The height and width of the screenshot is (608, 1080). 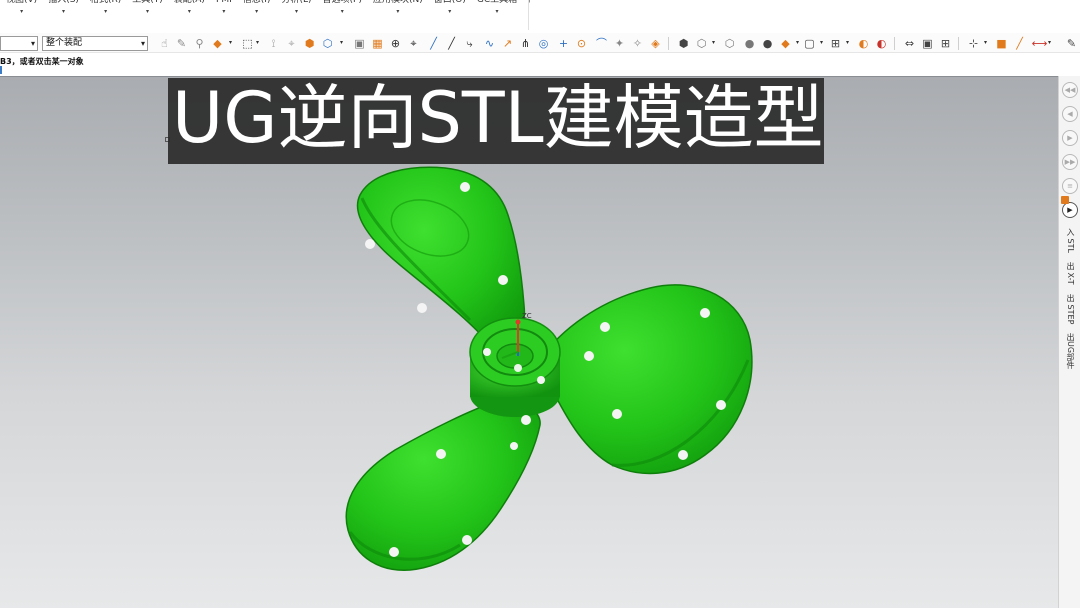 I want to click on snap-point-icon: ◆, so click(x=217, y=43).